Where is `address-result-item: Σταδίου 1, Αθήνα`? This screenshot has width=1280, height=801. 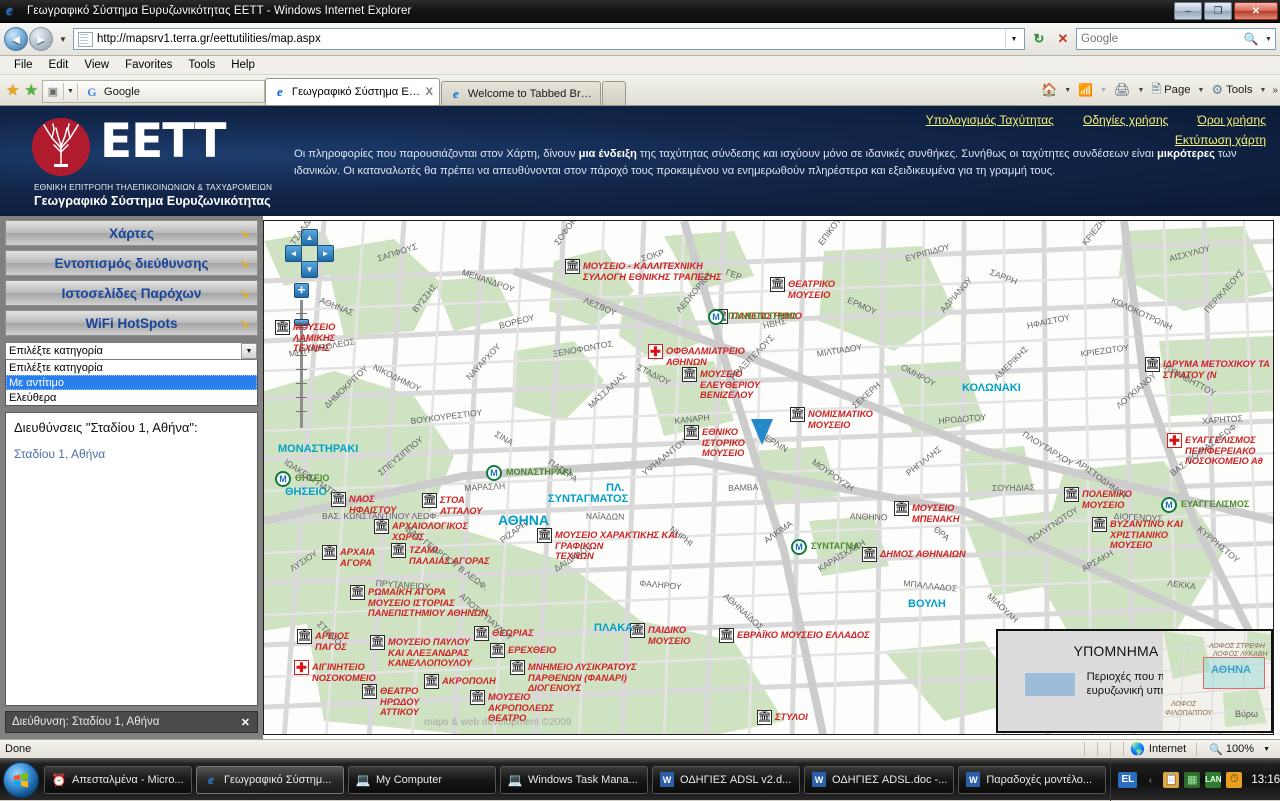
address-result-item: Σταδίου 1, Αθήνα is located at coordinates (59, 454).